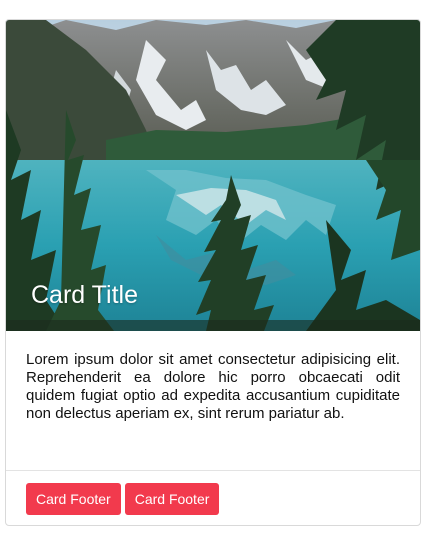  What do you see at coordinates (172, 499) in the screenshot?
I see `card-footer-button-2: Card Footer` at bounding box center [172, 499].